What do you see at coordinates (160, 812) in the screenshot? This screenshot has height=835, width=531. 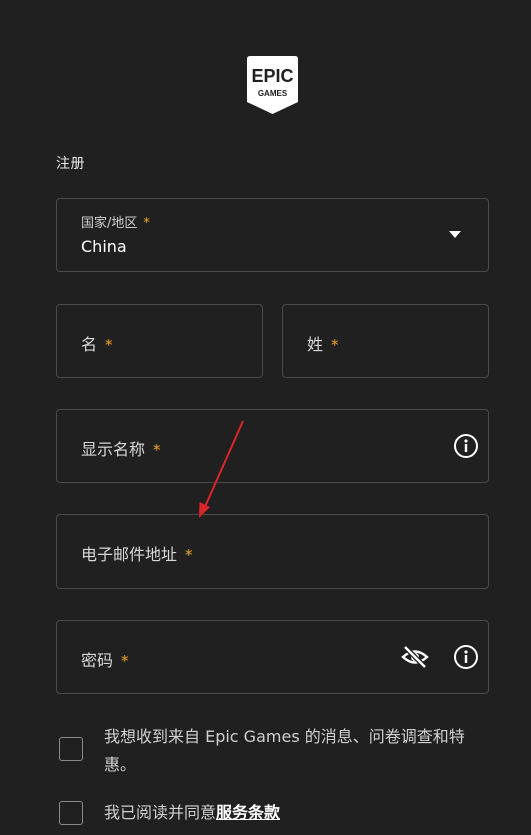 I see `terms-prefix-text: 我已阅读并同意` at bounding box center [160, 812].